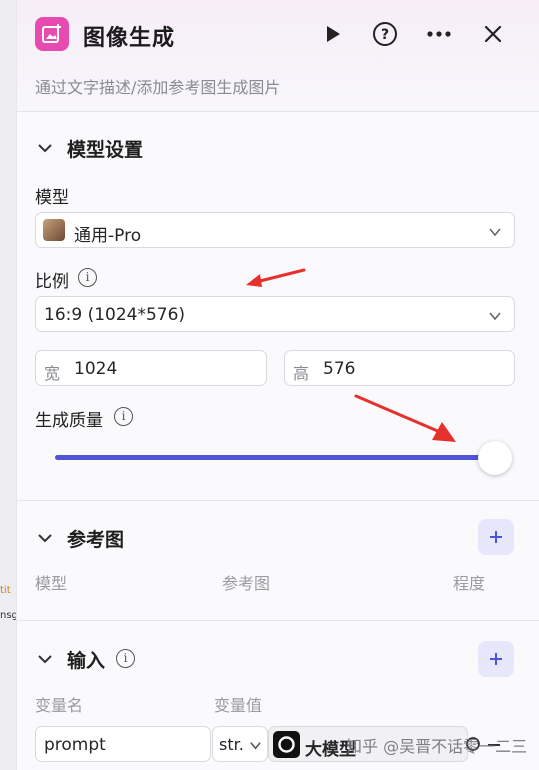 This screenshot has height=770, width=539. I want to click on model-settings-title: 模型设置, so click(105, 148).